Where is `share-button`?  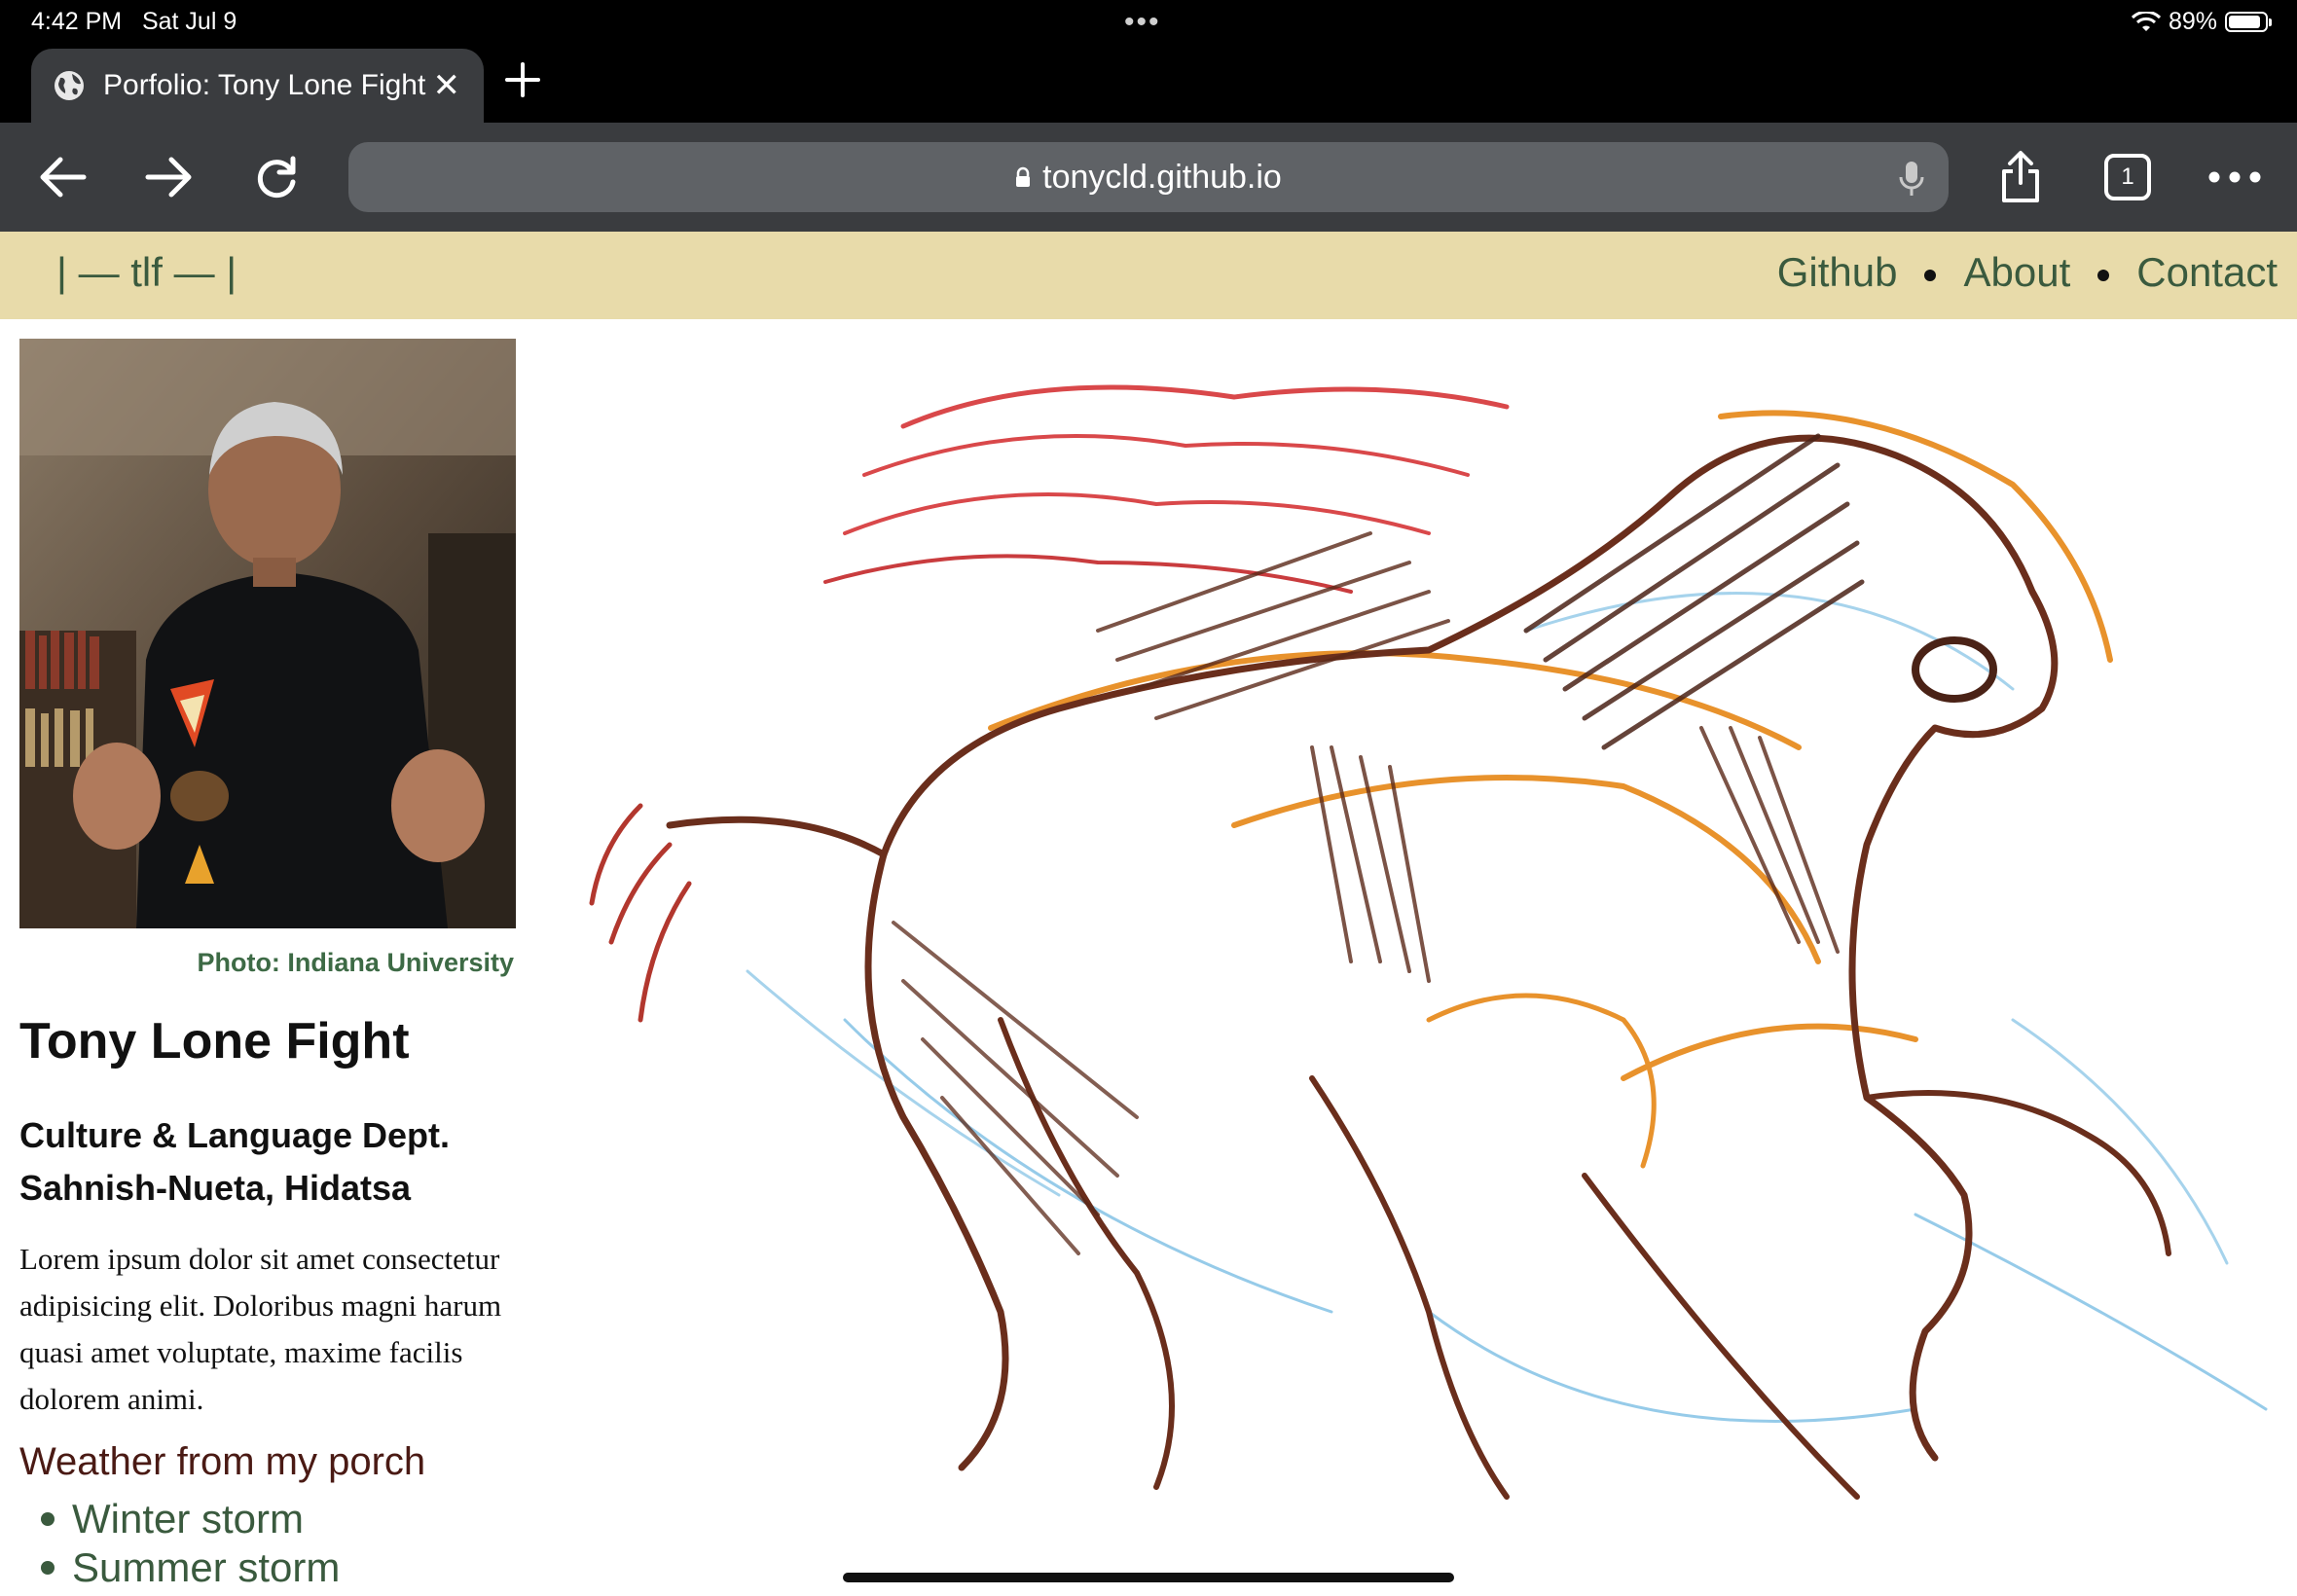 share-button is located at coordinates (2021, 177).